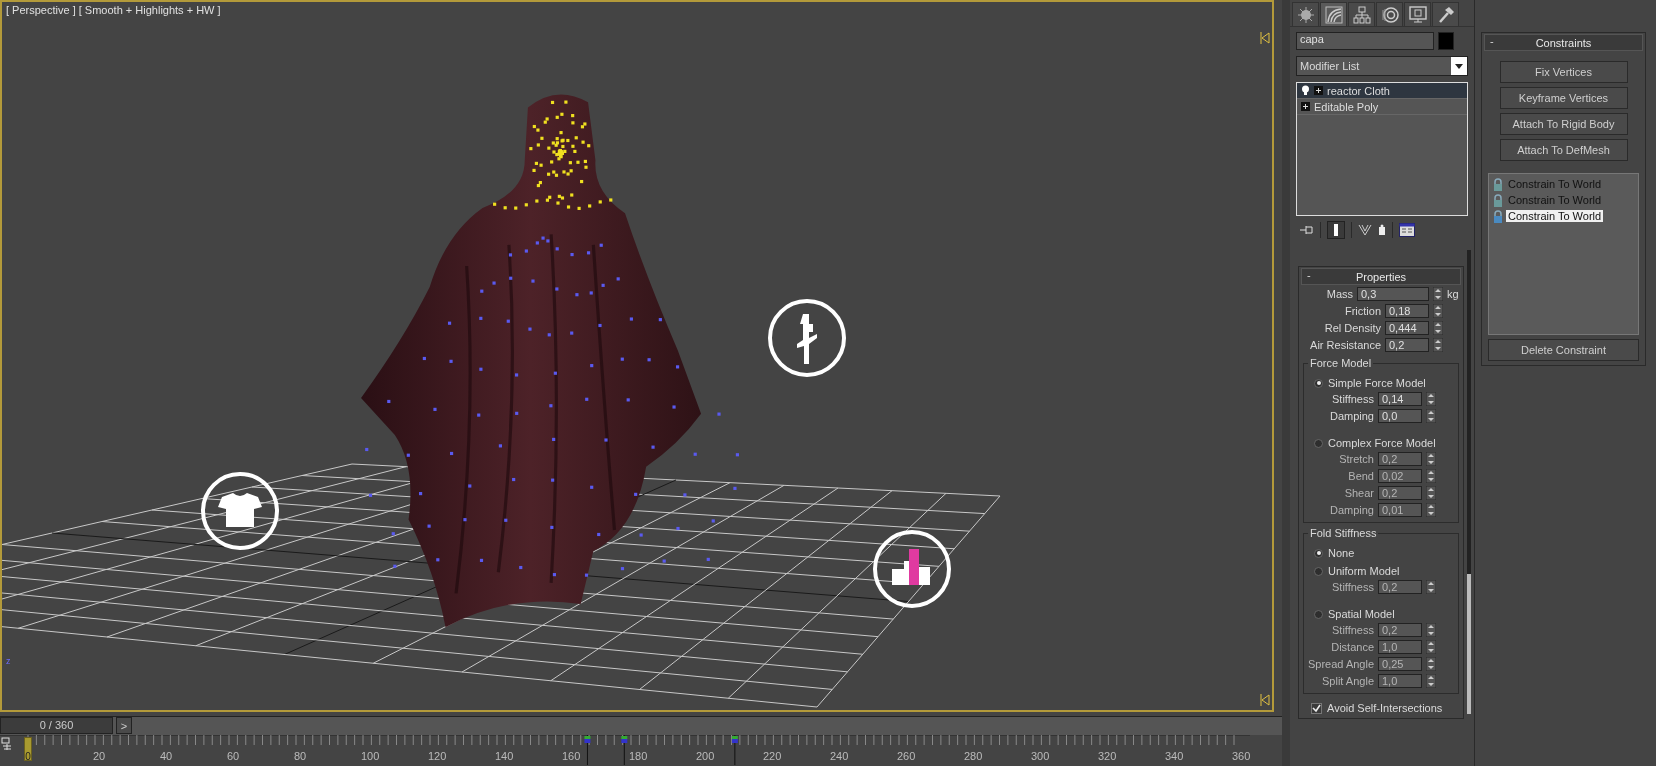  What do you see at coordinates (1365, 41) in the screenshot?
I see `object-name-field: capa` at bounding box center [1365, 41].